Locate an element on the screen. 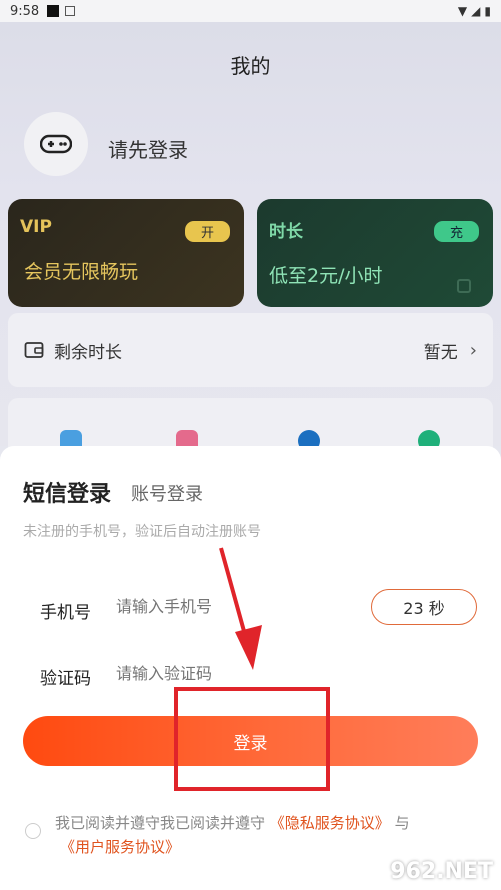 The width and height of the screenshot is (501, 890). avatar is located at coordinates (56, 144).